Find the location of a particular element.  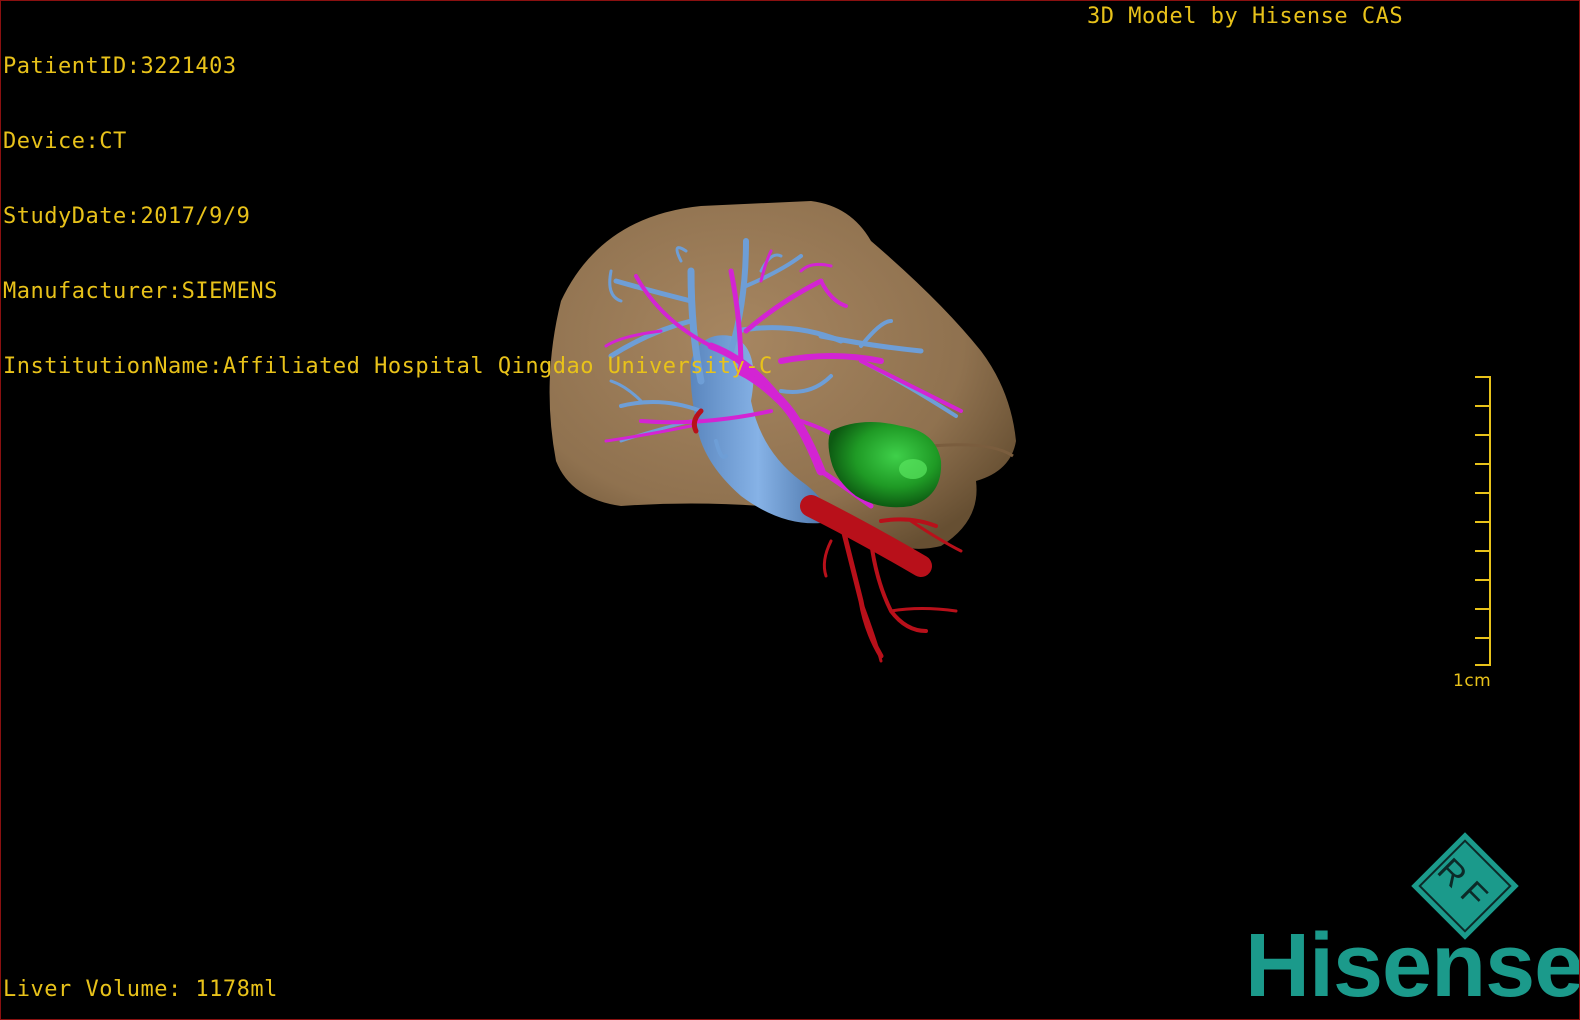

manufacturer-label: Manufacturer:SIEMENS is located at coordinates (140, 291).